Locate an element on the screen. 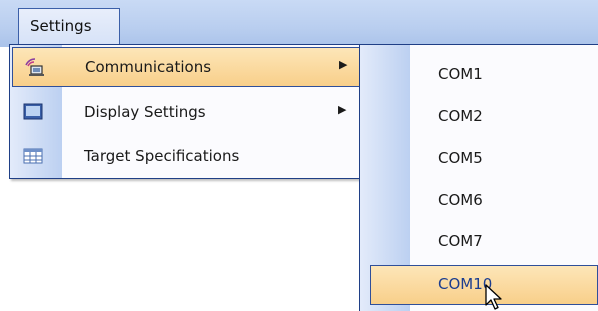 This screenshot has height=311, width=598. monitor-icon is located at coordinates (33, 112).